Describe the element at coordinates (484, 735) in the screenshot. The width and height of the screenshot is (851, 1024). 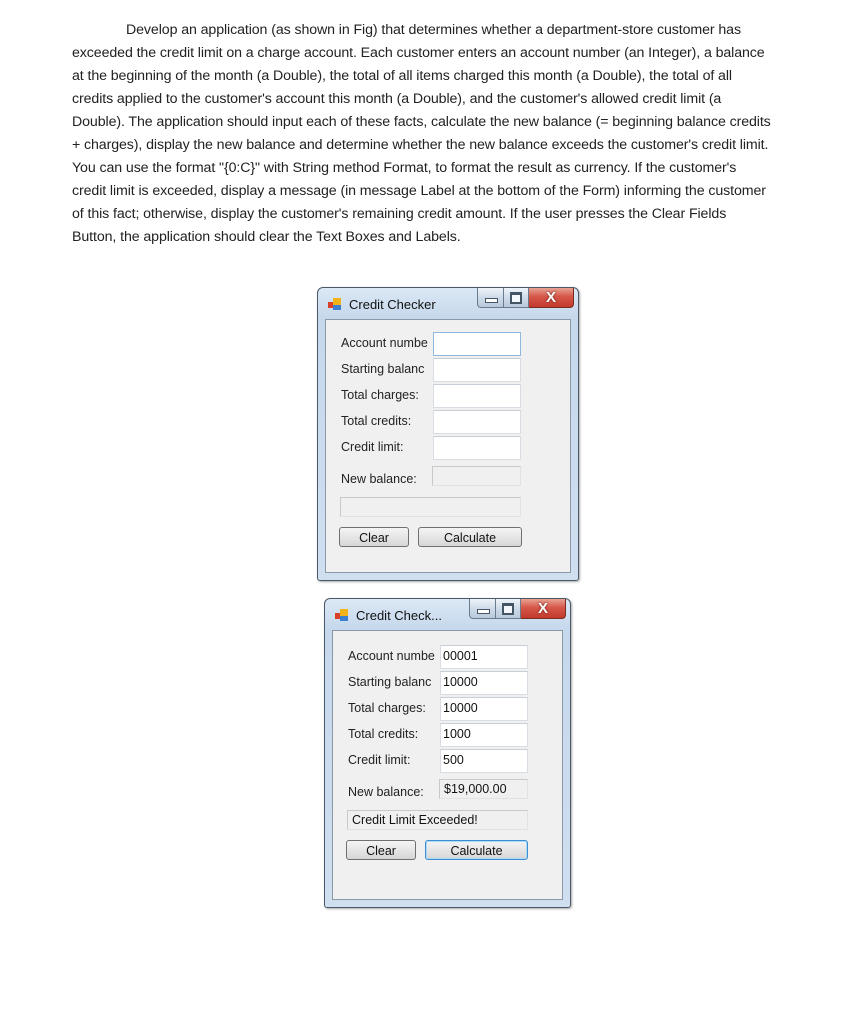
I see `total-credits-input: 1000` at that location.